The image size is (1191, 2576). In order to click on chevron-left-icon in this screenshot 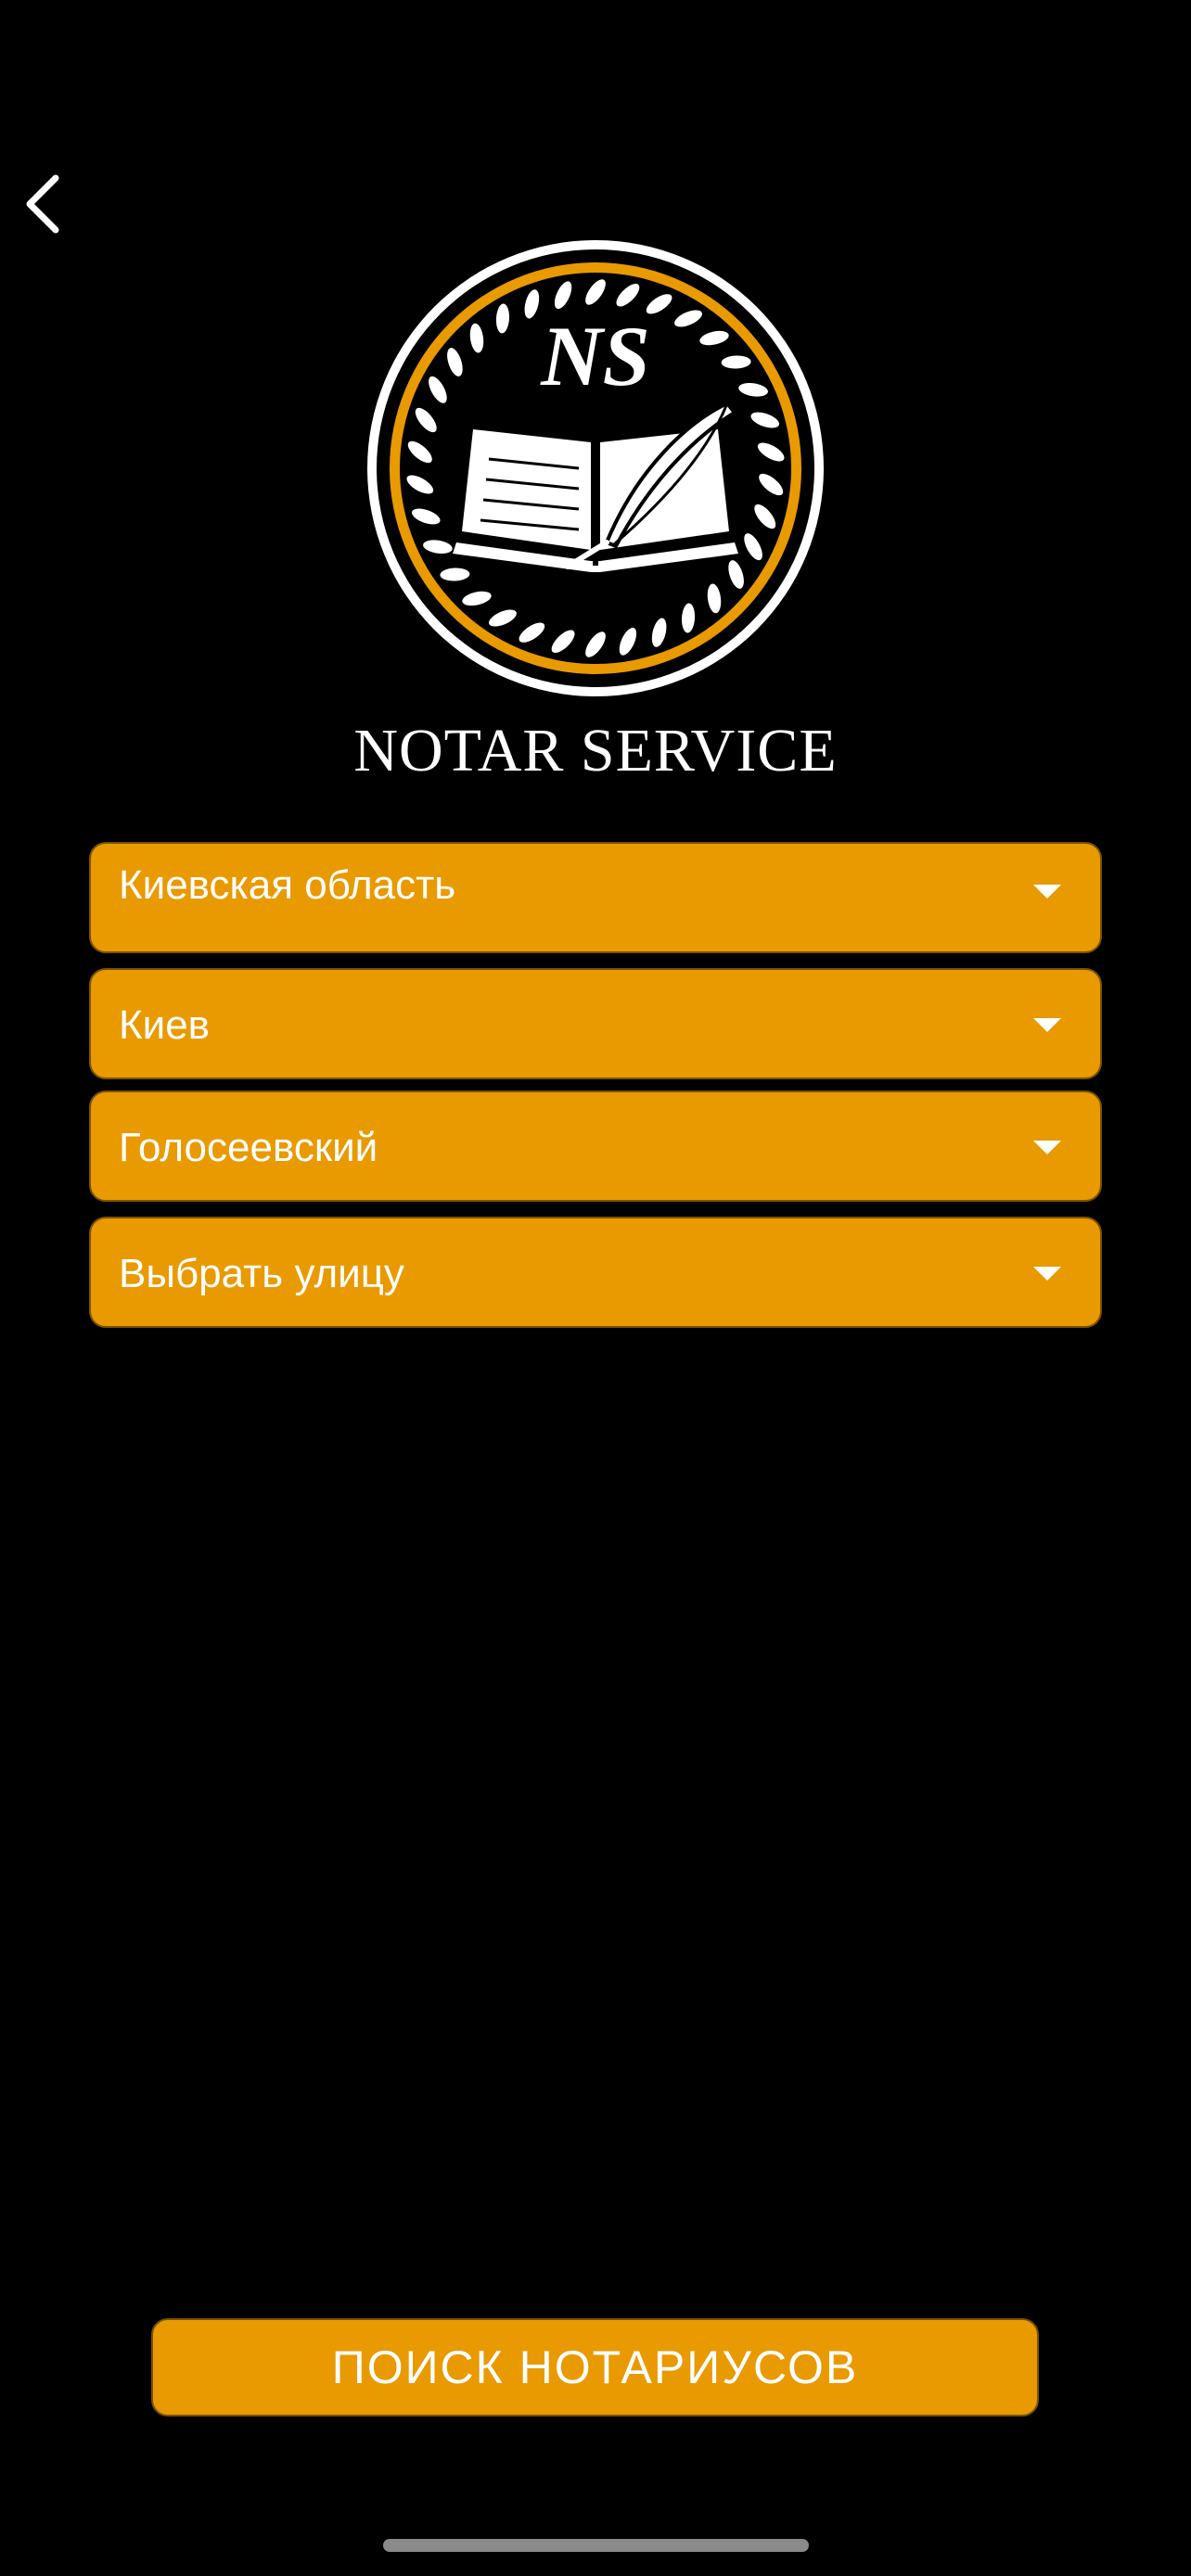, I will do `click(43, 204)`.